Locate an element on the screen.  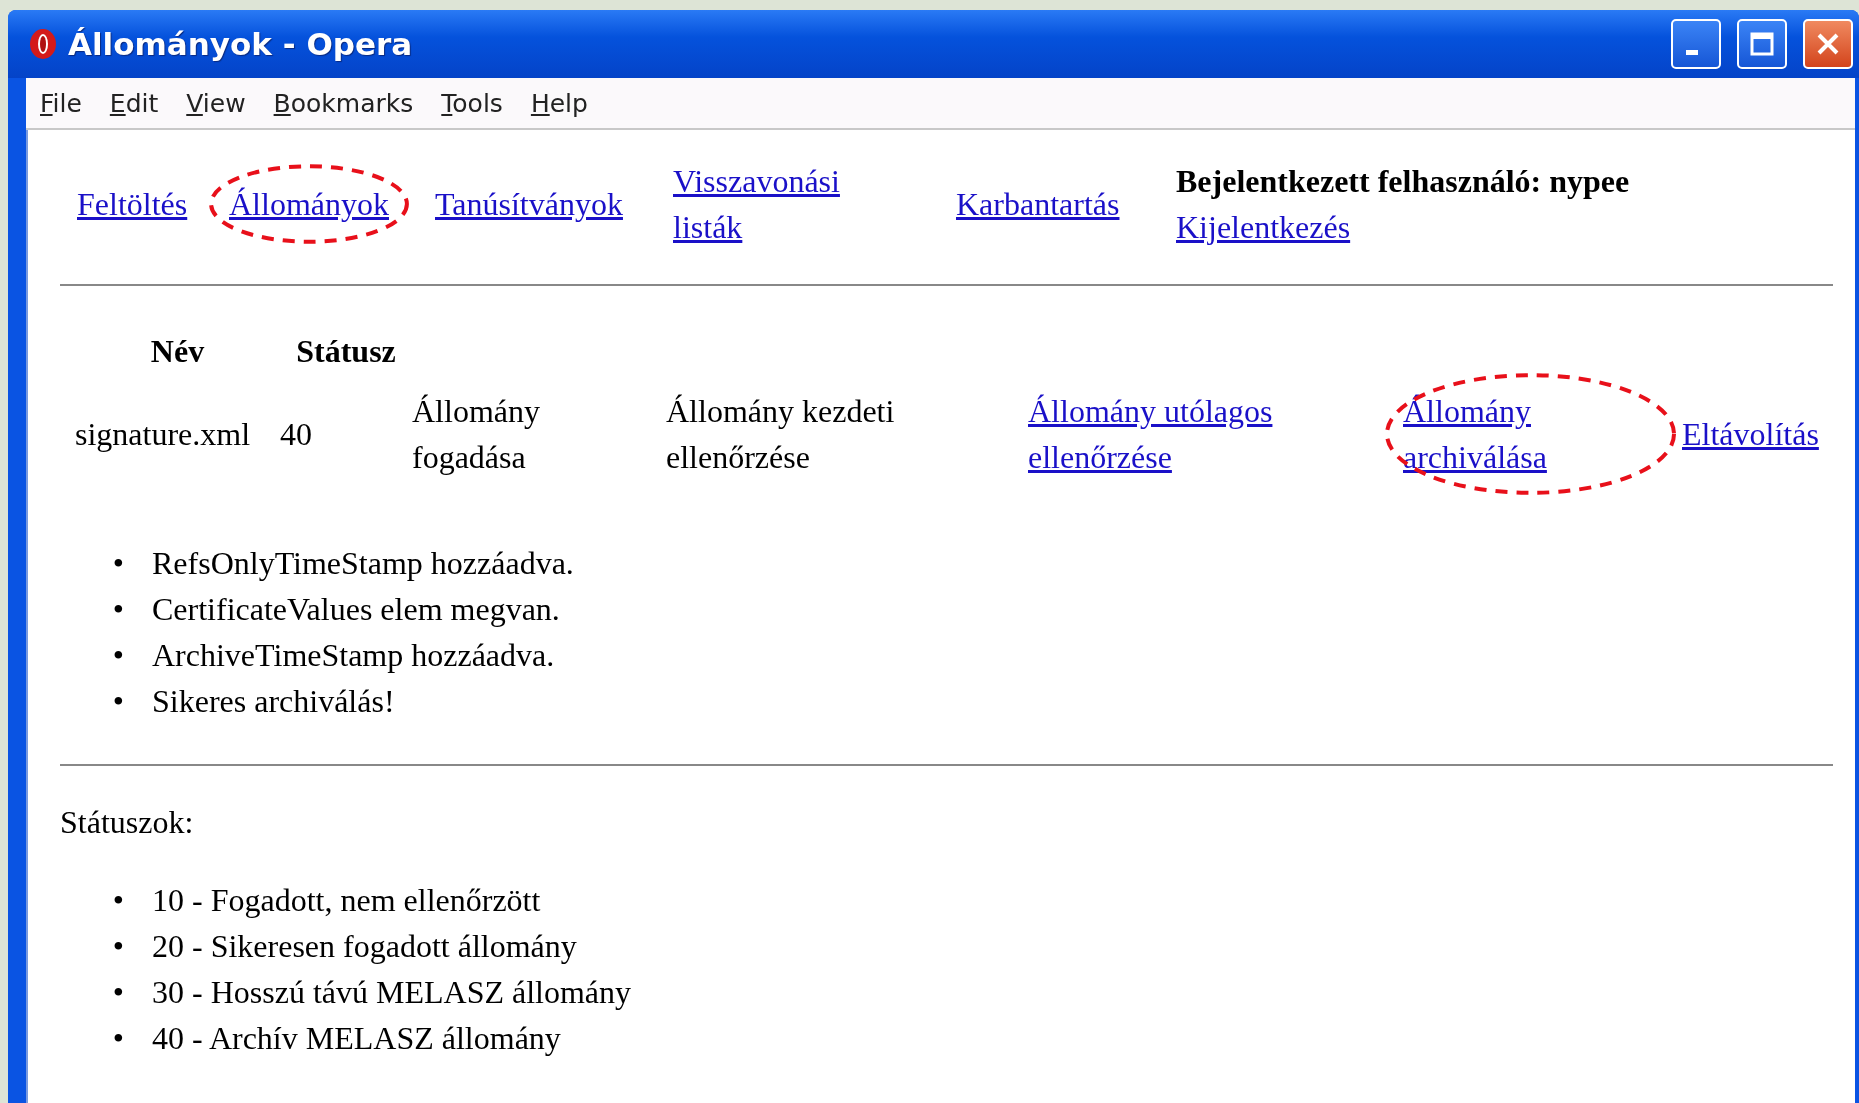
close-icon is located at coordinates (1828, 44).